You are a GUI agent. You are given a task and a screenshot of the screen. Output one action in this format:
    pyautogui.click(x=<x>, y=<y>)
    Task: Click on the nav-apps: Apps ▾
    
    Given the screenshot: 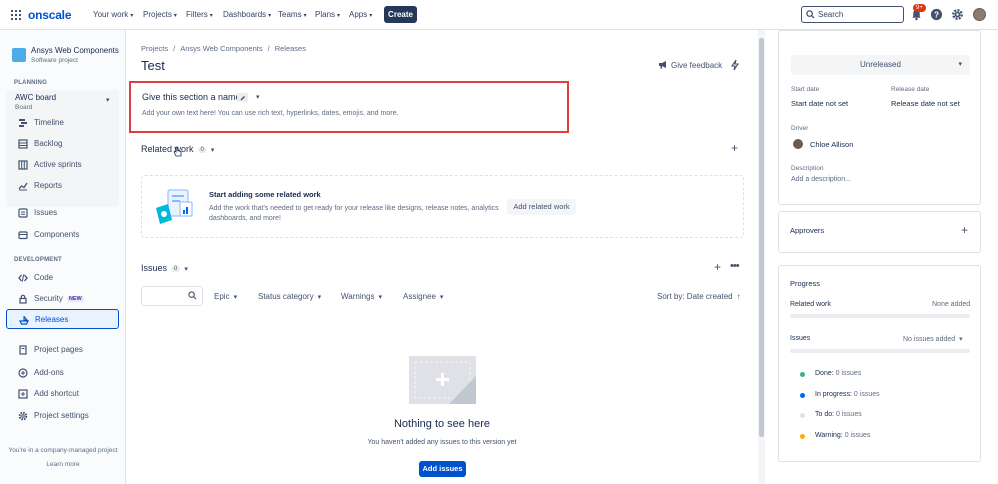 What is the action you would take?
    pyautogui.click(x=360, y=14)
    